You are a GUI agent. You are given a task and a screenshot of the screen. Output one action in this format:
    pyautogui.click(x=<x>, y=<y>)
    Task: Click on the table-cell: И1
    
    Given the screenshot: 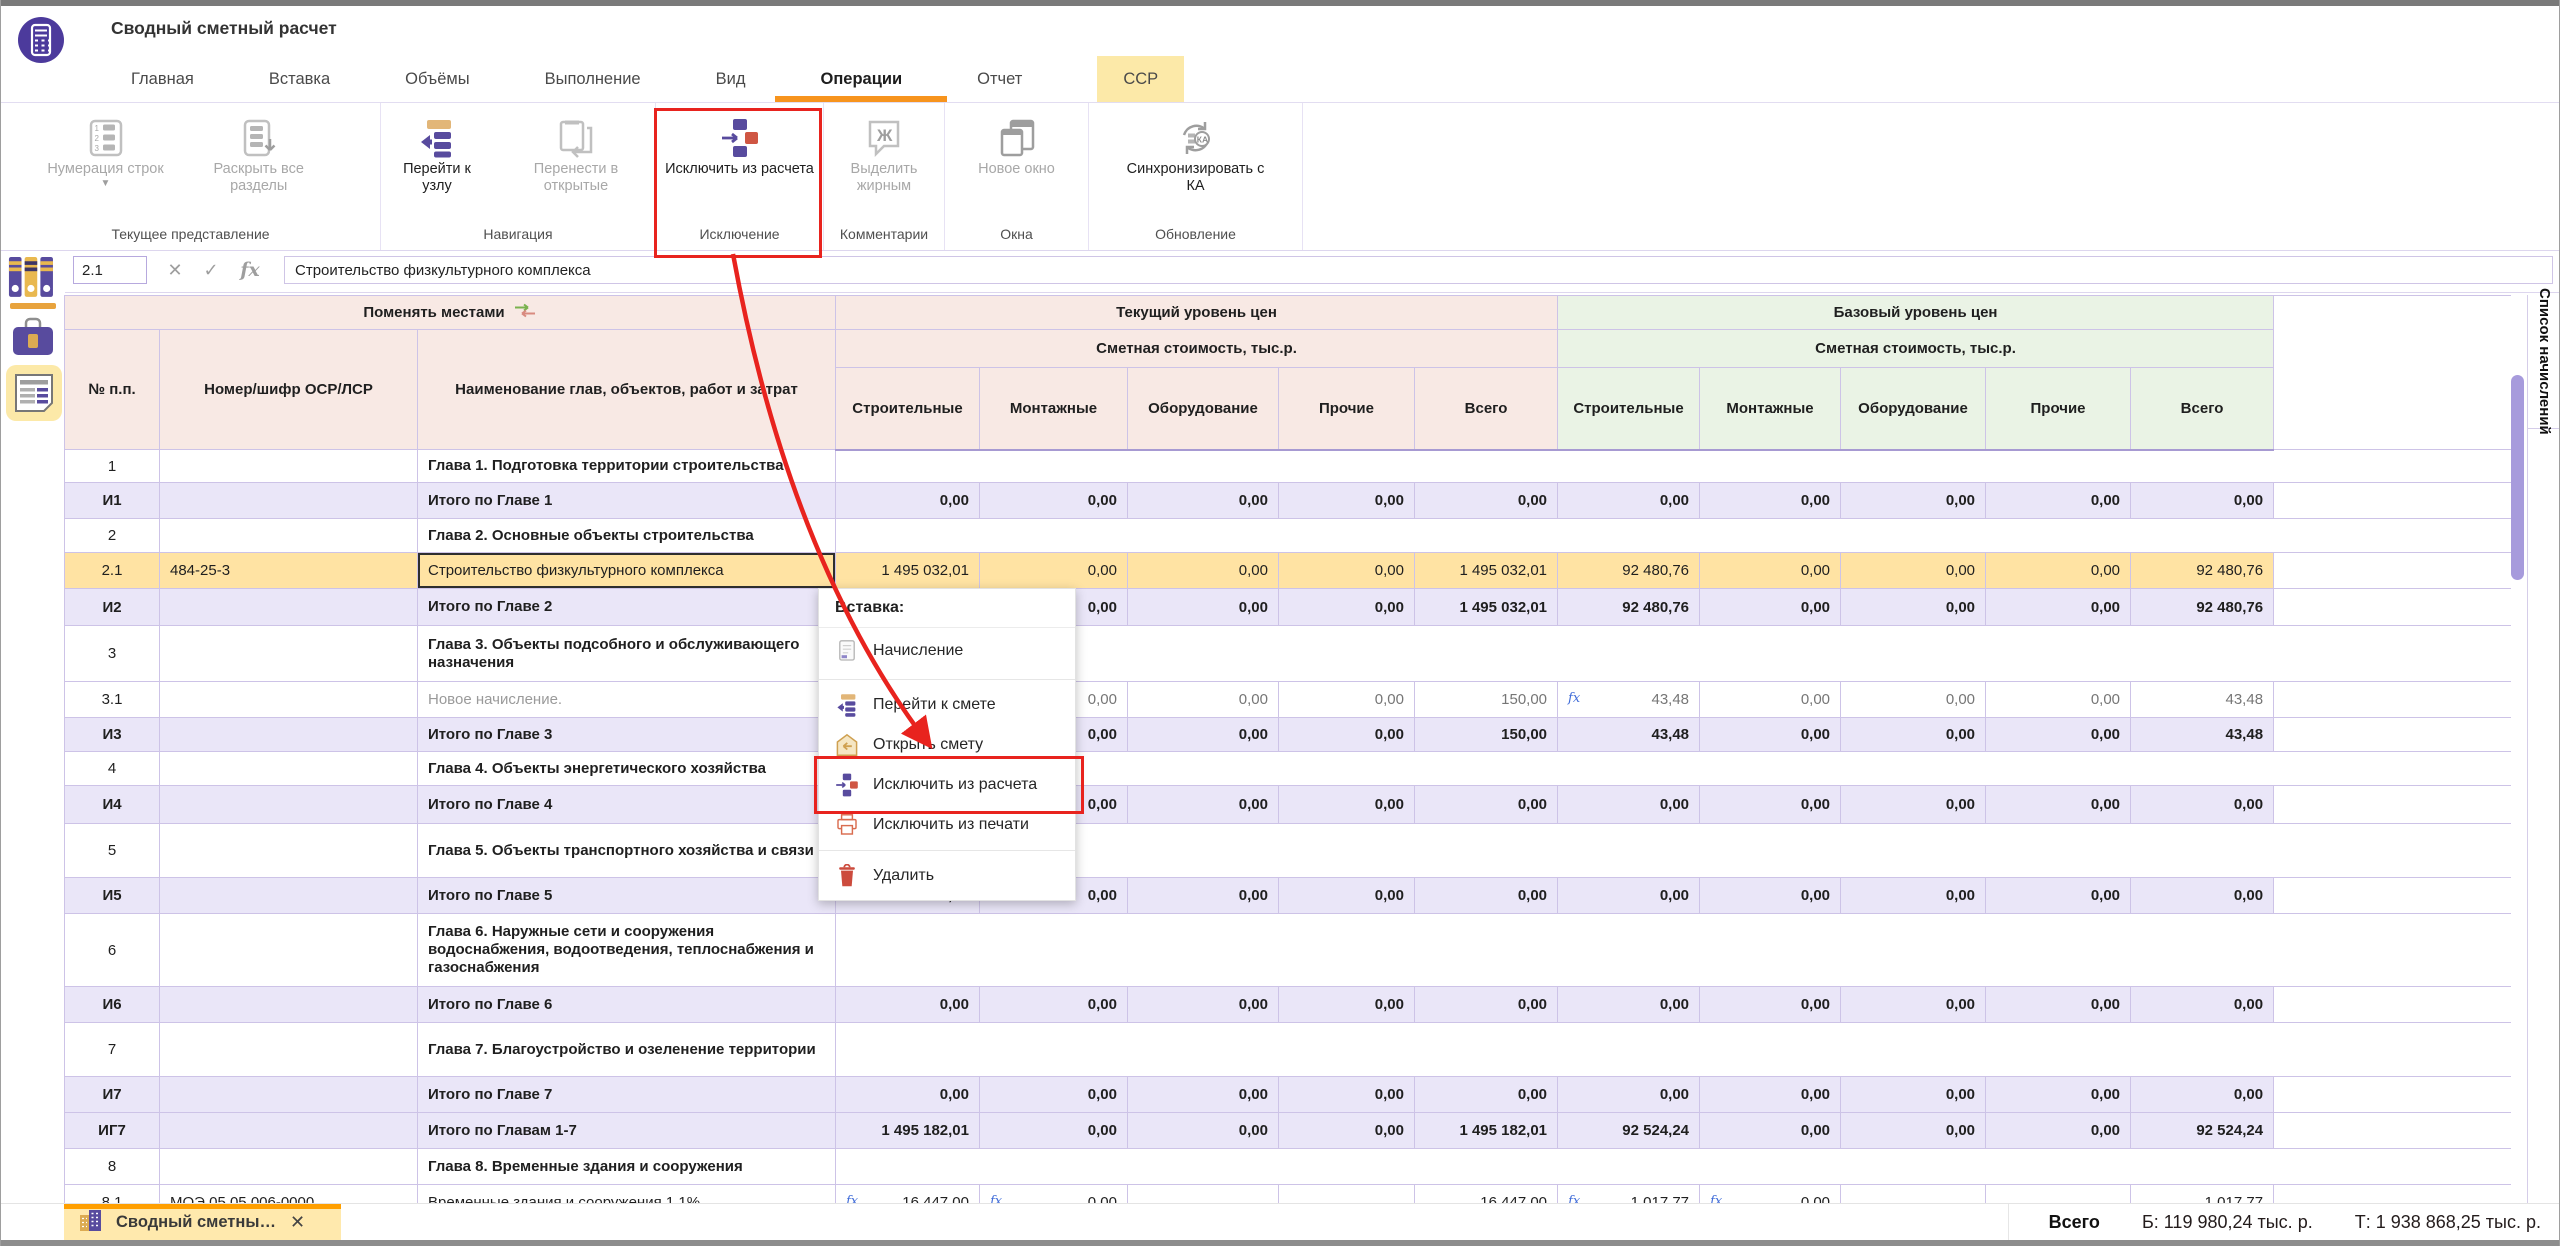 What is the action you would take?
    pyautogui.click(x=112, y=500)
    